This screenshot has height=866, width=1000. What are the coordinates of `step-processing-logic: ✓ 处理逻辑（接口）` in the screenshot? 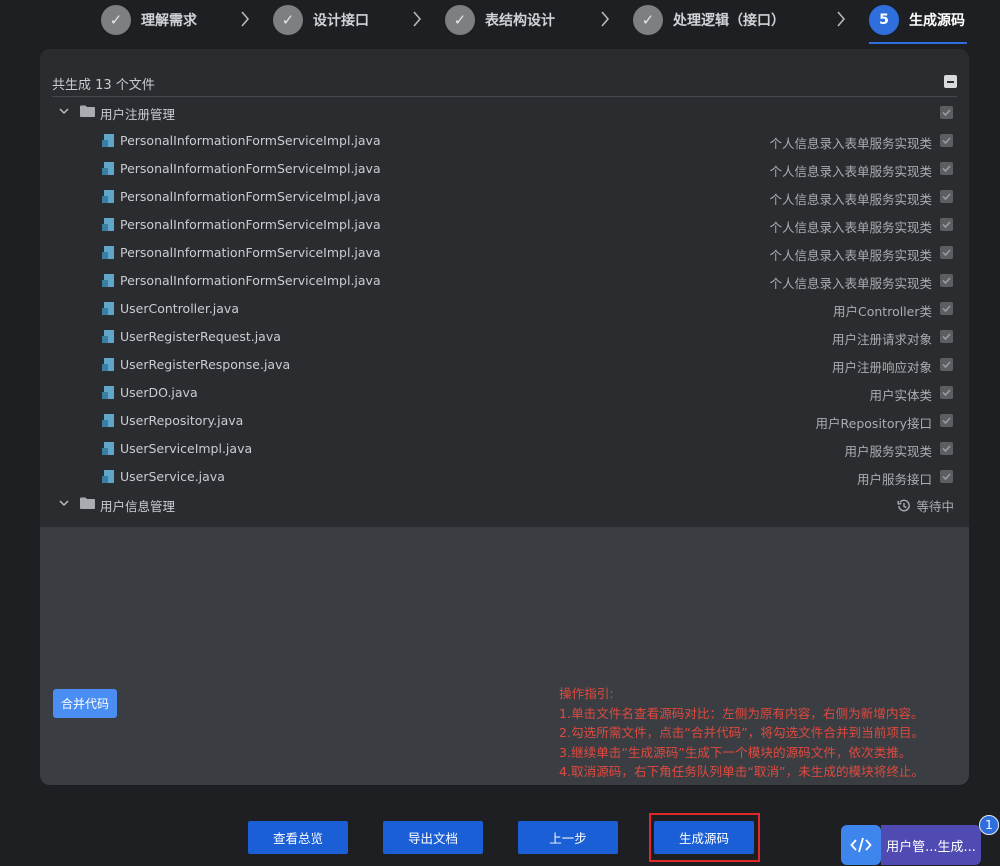 It's located at (709, 20).